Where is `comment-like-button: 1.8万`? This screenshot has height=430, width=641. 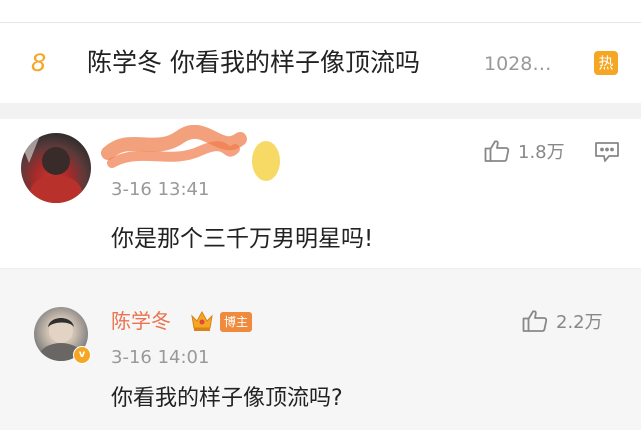 comment-like-button: 1.8万 is located at coordinates (524, 151).